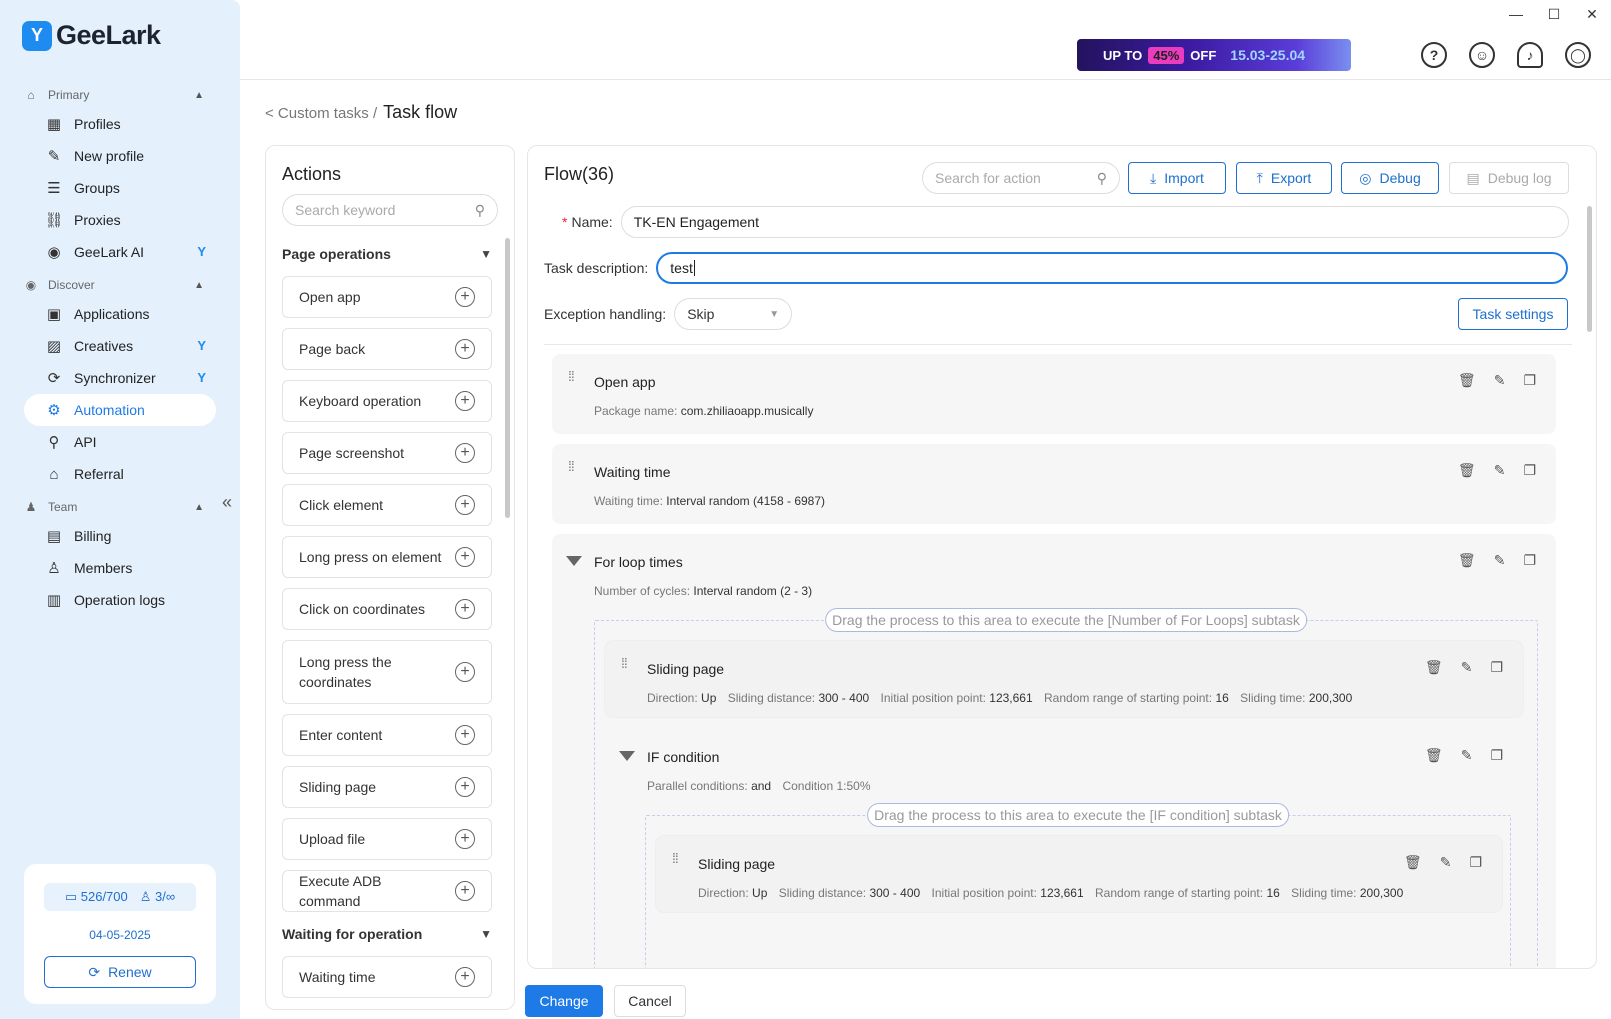 Image resolution: width=1611 pixels, height=1019 pixels. Describe the element at coordinates (387, 254) in the screenshot. I see `group-page-operations: Page operations ▼` at that location.